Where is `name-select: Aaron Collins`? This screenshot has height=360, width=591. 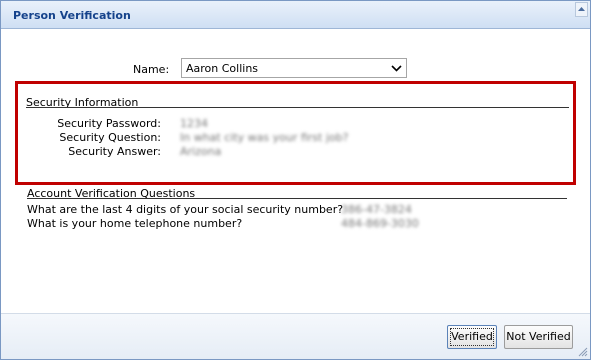 name-select: Aaron Collins is located at coordinates (294, 68).